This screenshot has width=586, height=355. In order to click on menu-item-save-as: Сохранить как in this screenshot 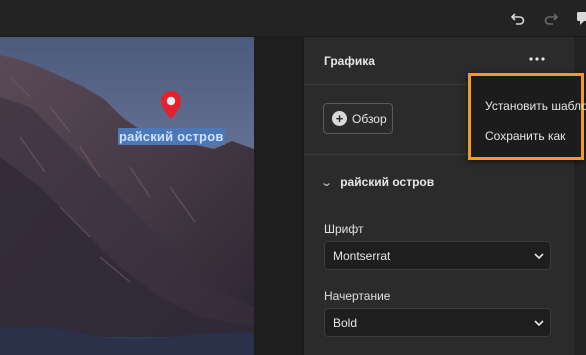, I will do `click(525, 136)`.